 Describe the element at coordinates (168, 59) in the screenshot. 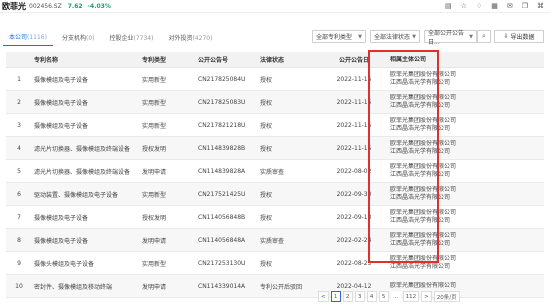

I see `col-type: 专利类型` at that location.